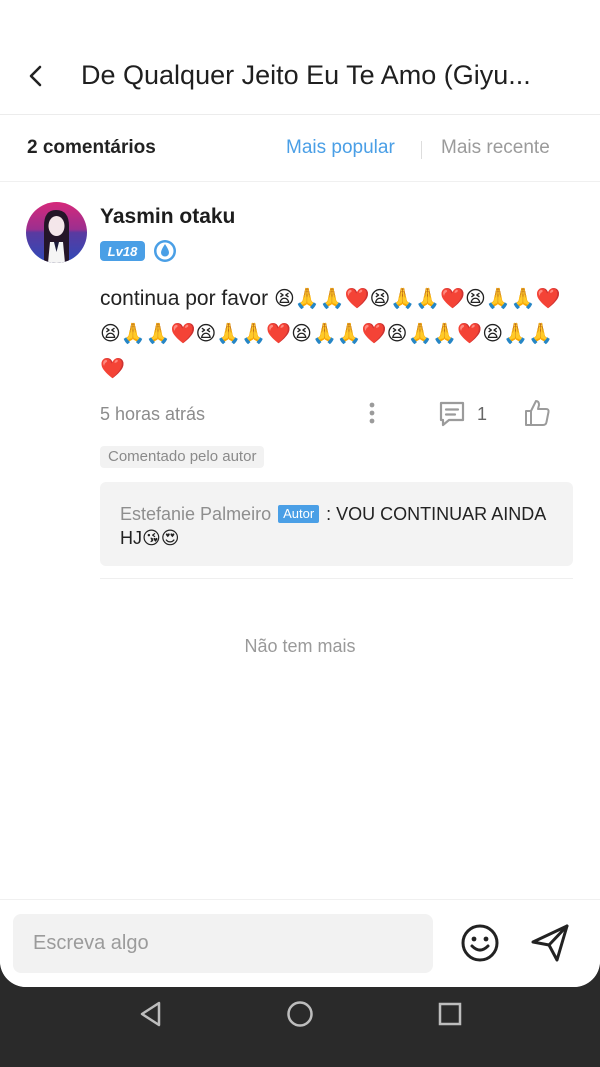 The width and height of the screenshot is (600, 1067). What do you see at coordinates (167, 217) in the screenshot?
I see `username: Yasmin otaku` at bounding box center [167, 217].